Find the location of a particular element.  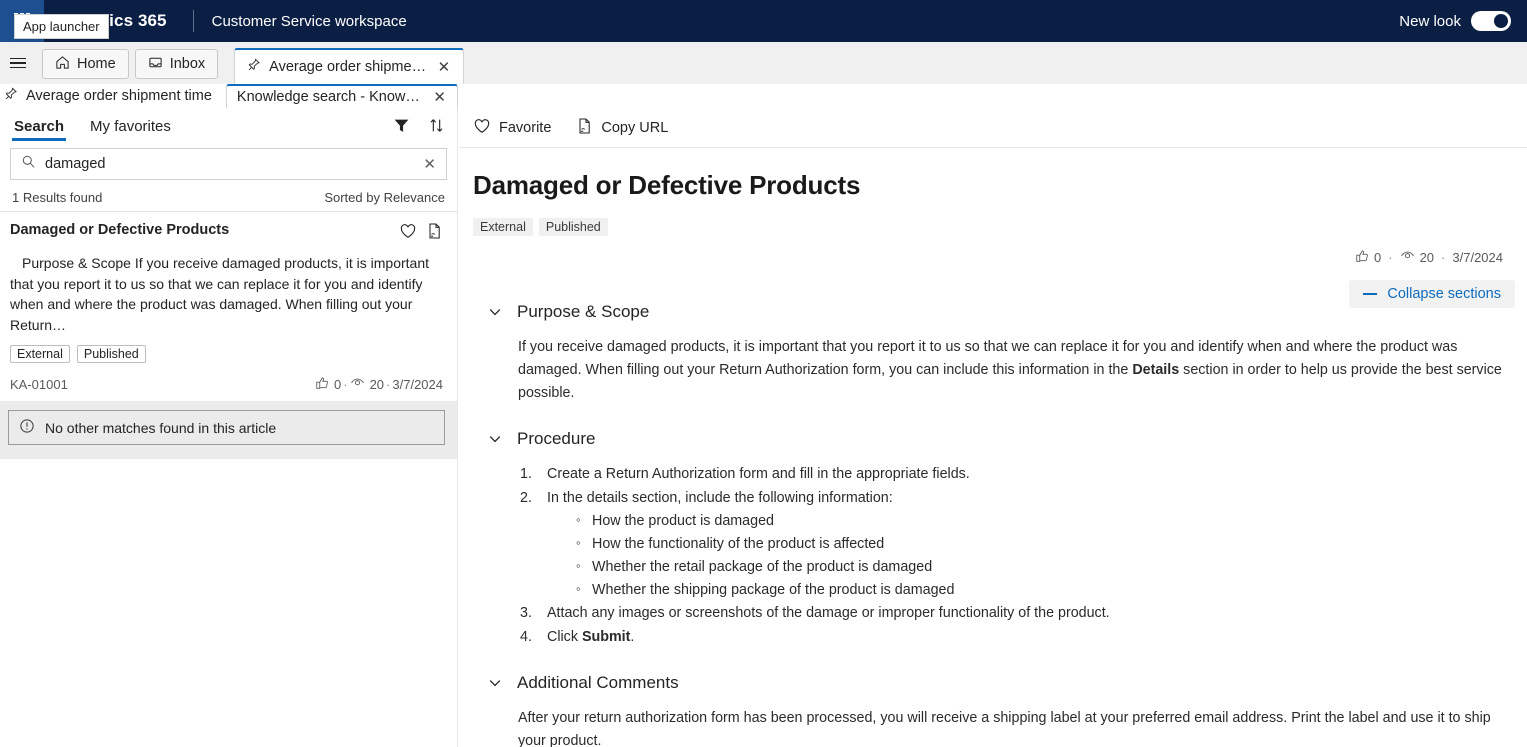

session-tab-knowledge-search: Knowledge search - Knowled... ✕ is located at coordinates (341, 96).